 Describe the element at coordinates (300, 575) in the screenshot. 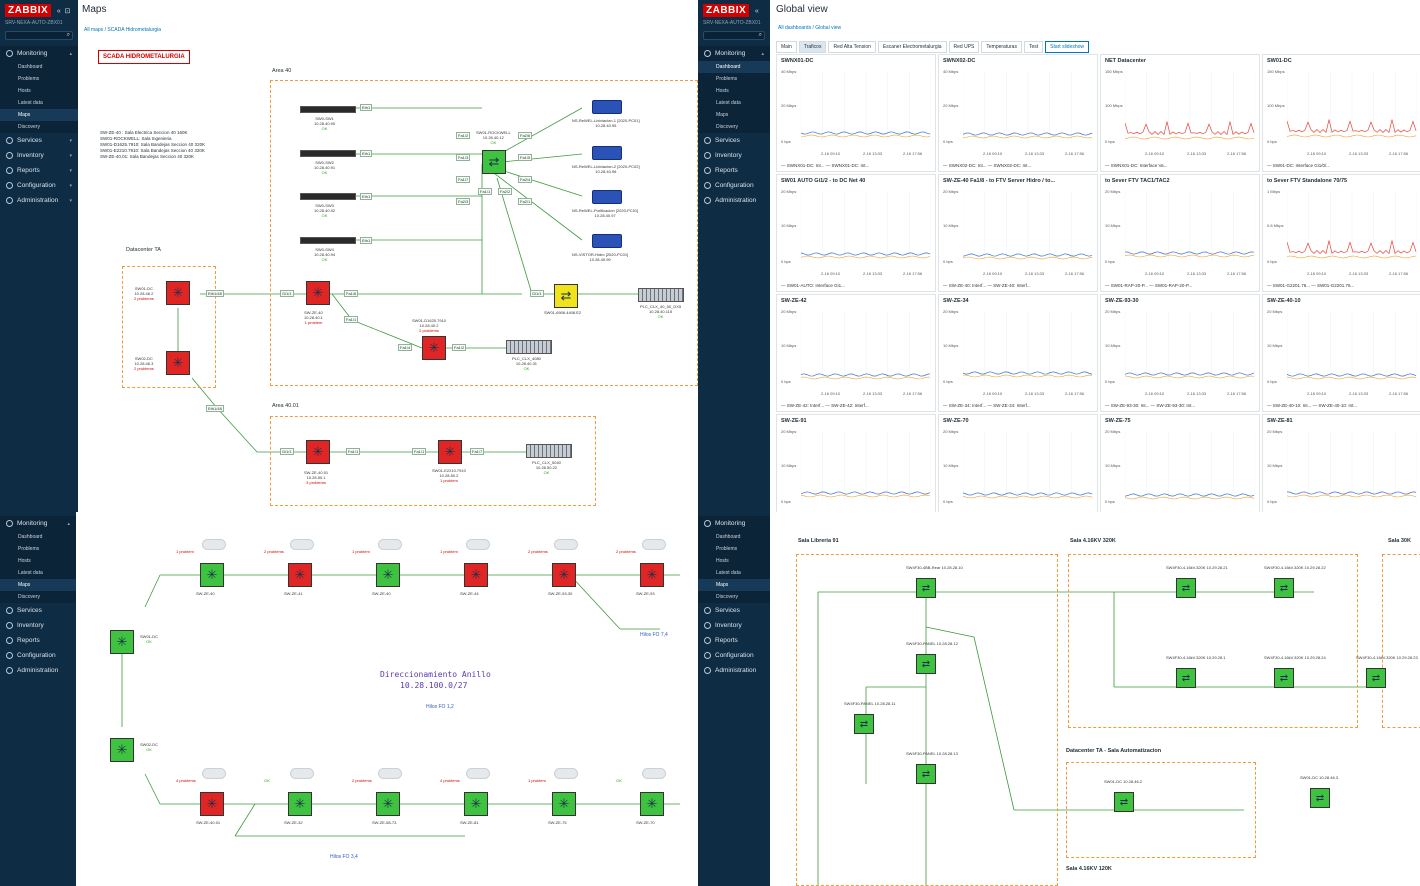

I see `ring-top-switch-1: ✳` at that location.